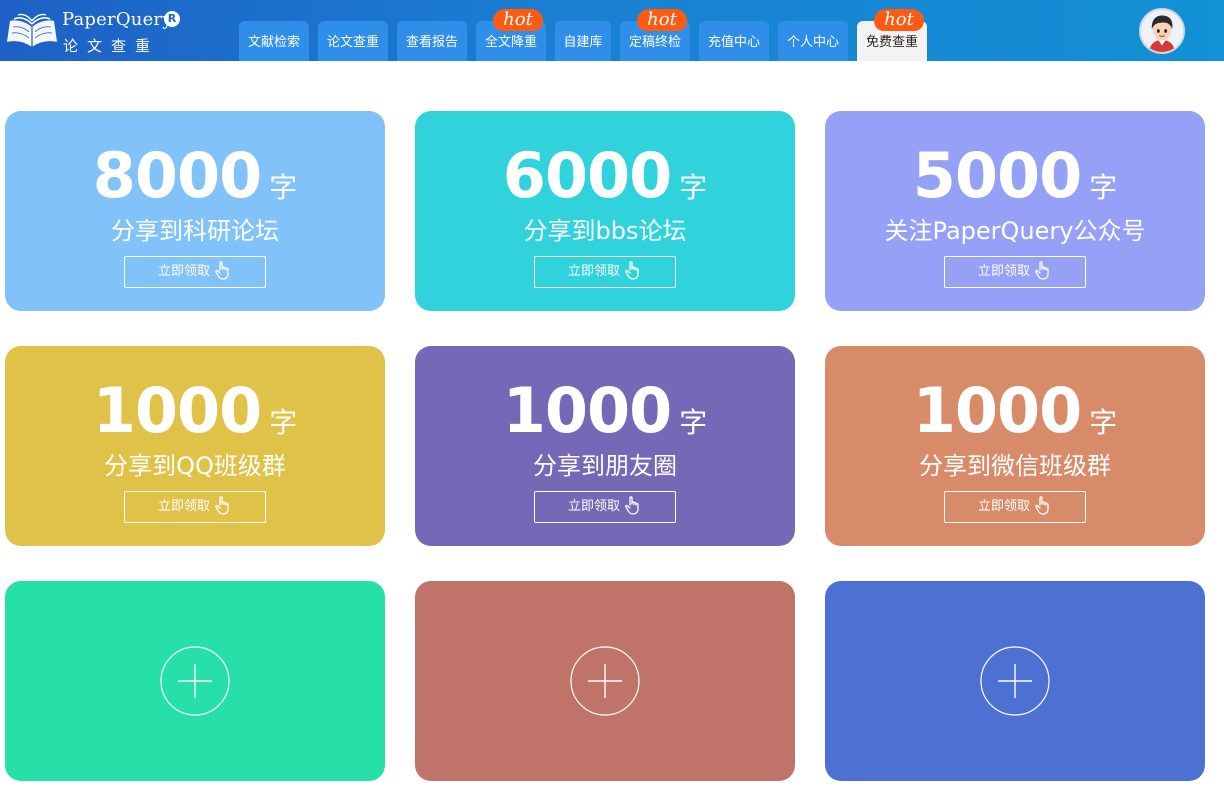 The height and width of the screenshot is (794, 1224). I want to click on reward-amount: 6000 字, so click(605, 175).